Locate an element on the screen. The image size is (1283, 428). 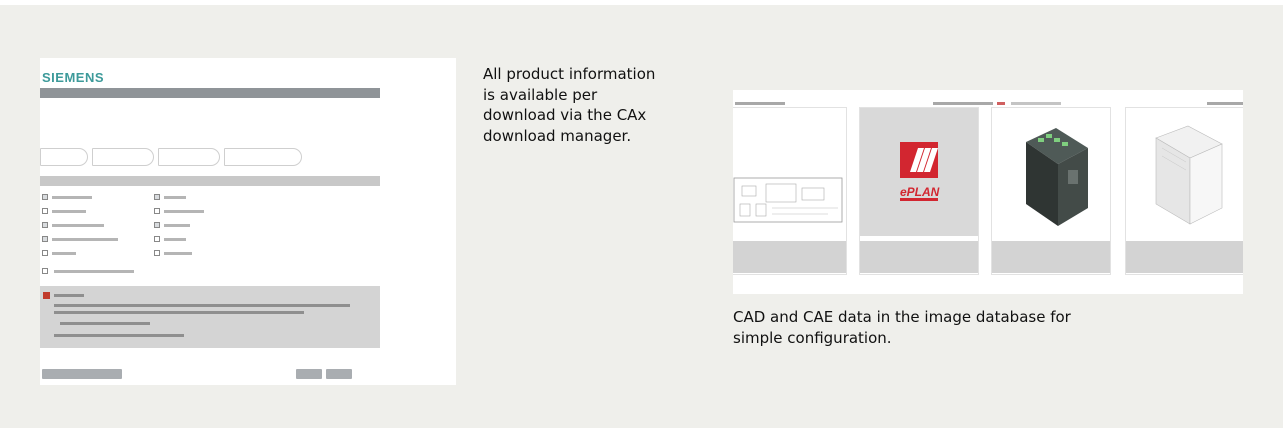
power-supply-light-image is located at coordinates (1184, 172).